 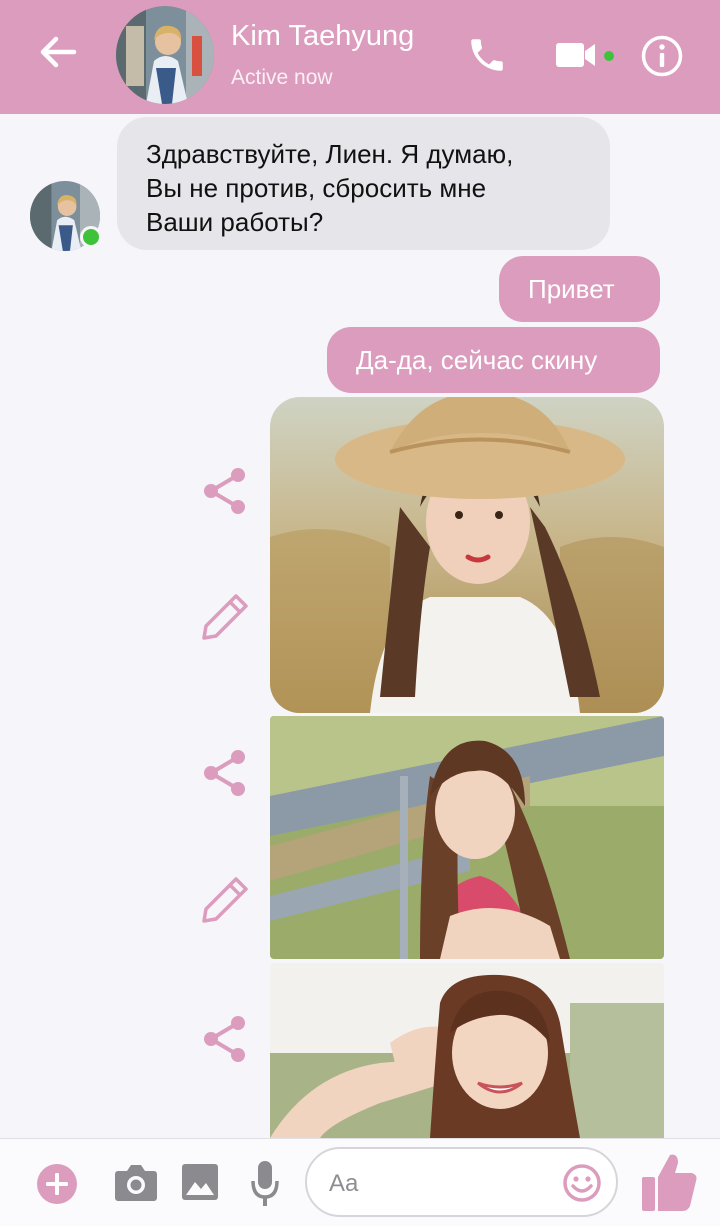 What do you see at coordinates (576, 55) in the screenshot?
I see `video-camera-icon` at bounding box center [576, 55].